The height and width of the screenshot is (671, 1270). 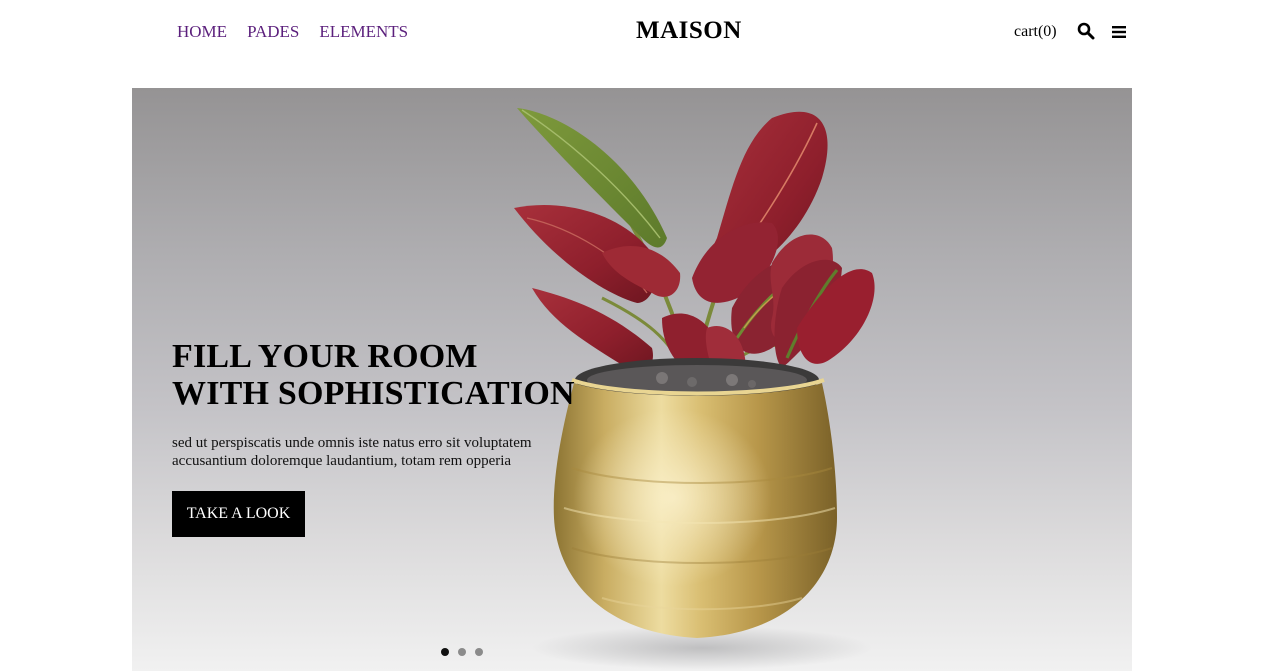 What do you see at coordinates (238, 514) in the screenshot?
I see `take-a-look-button: TAKE A LOOK` at bounding box center [238, 514].